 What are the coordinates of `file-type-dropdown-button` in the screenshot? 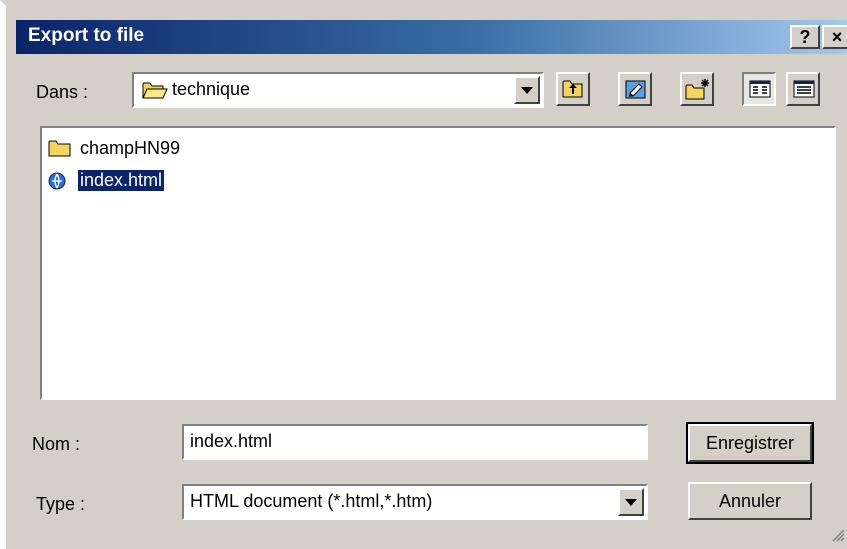 It's located at (631, 502).